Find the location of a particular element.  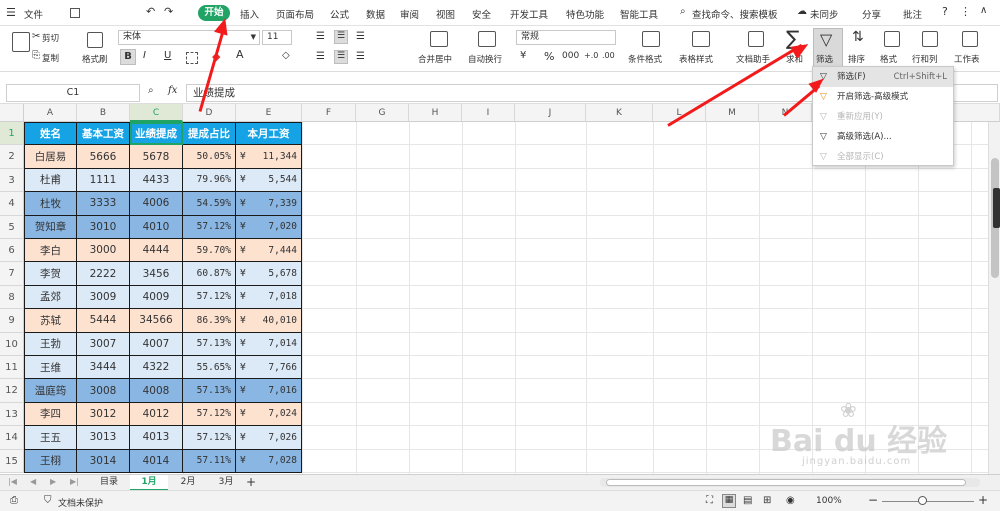

table-cell: 5678 is located at coordinates (156, 157).